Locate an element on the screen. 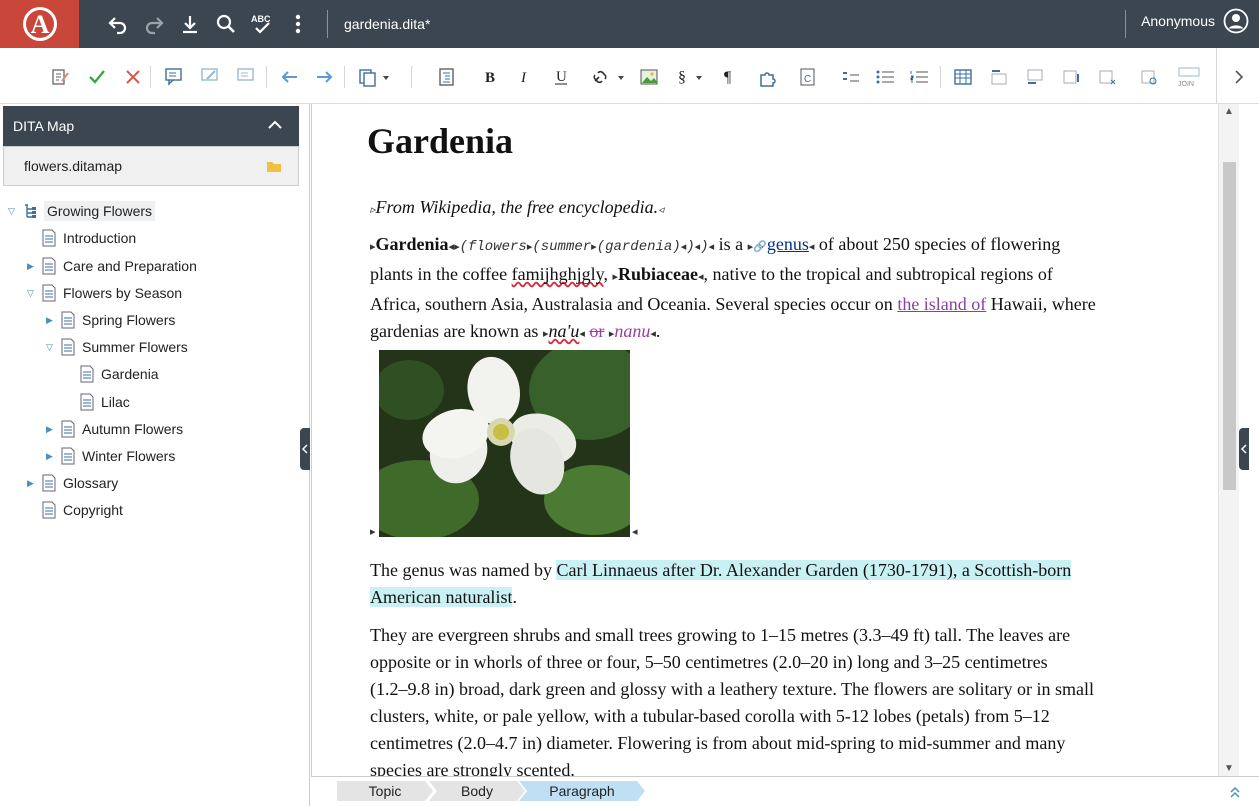 The image size is (1259, 806). scrollbar-thumb is located at coordinates (1229, 326).